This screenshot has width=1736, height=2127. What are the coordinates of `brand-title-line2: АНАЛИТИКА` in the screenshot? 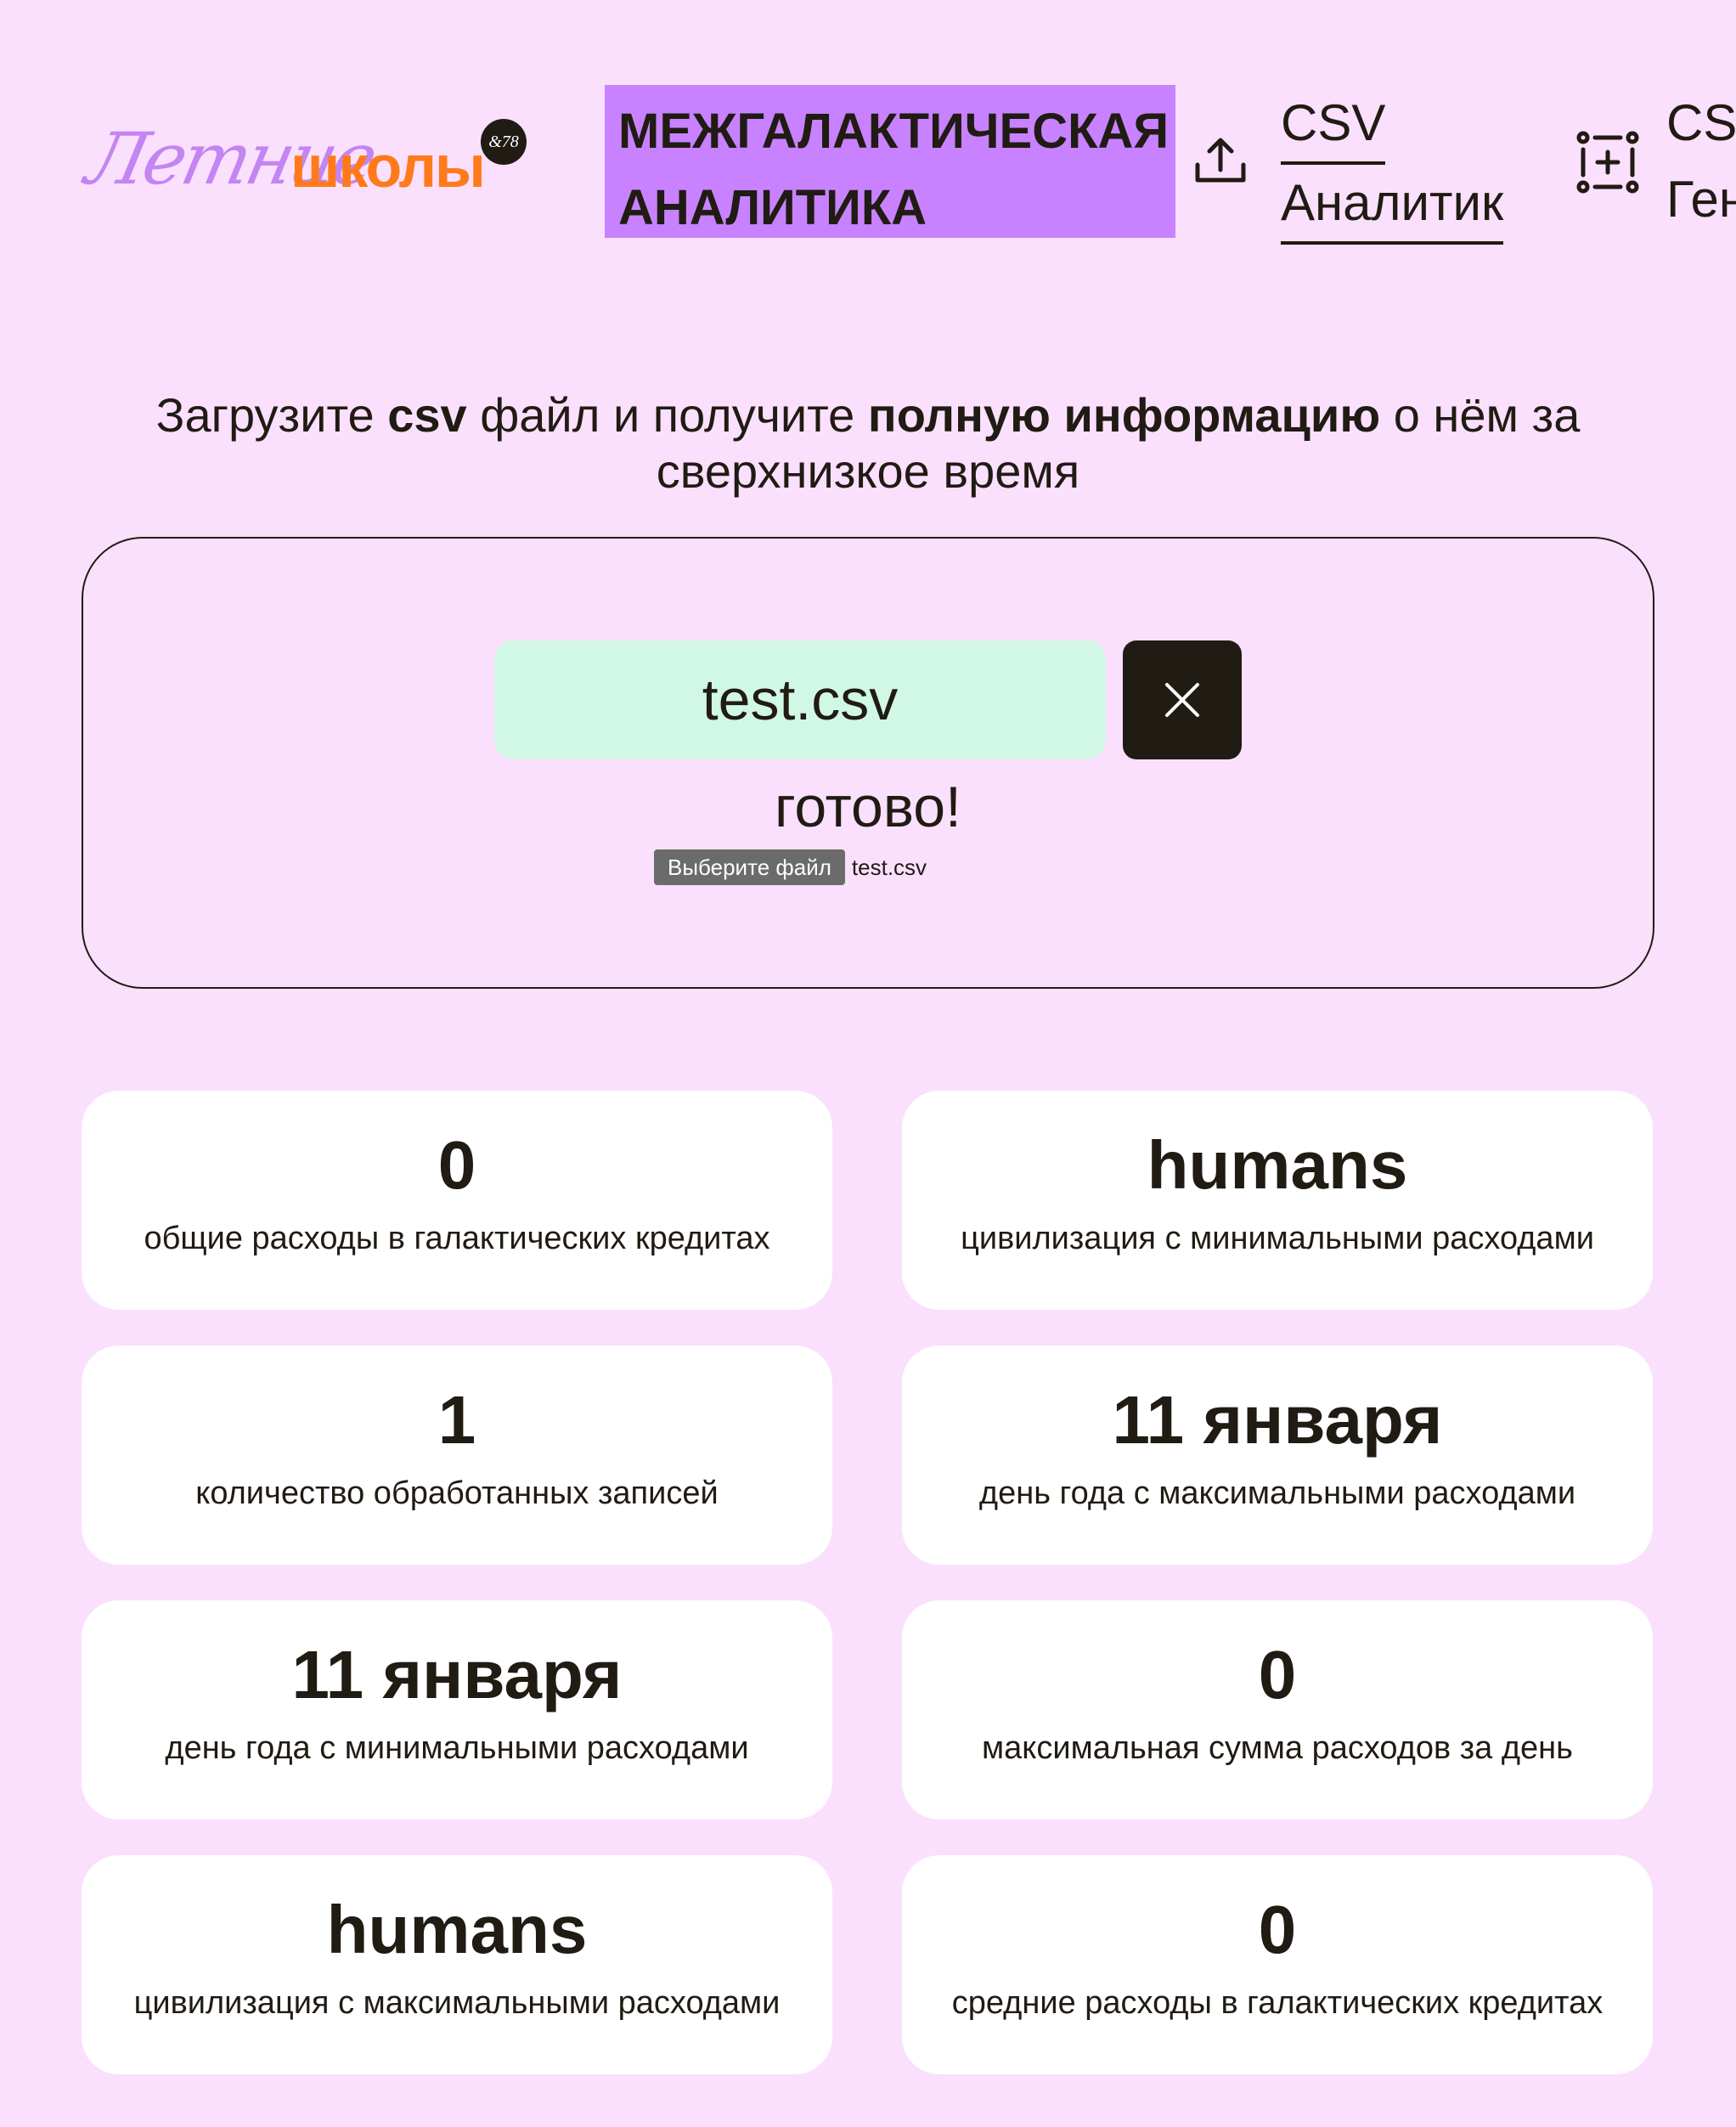 It's located at (772, 207).